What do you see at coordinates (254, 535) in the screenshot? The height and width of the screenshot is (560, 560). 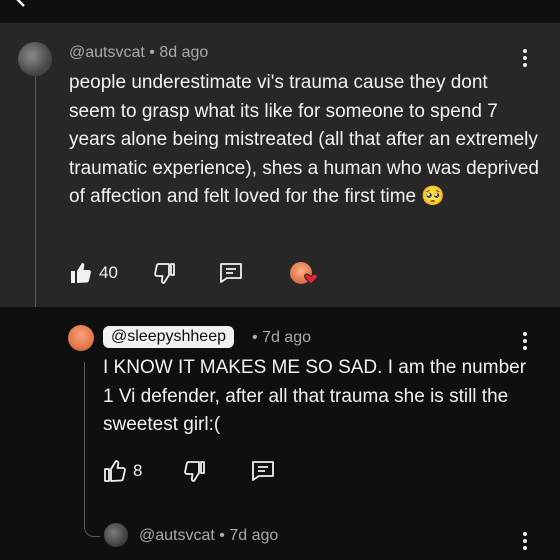 I see `nested-reply-time: 7d ago` at bounding box center [254, 535].